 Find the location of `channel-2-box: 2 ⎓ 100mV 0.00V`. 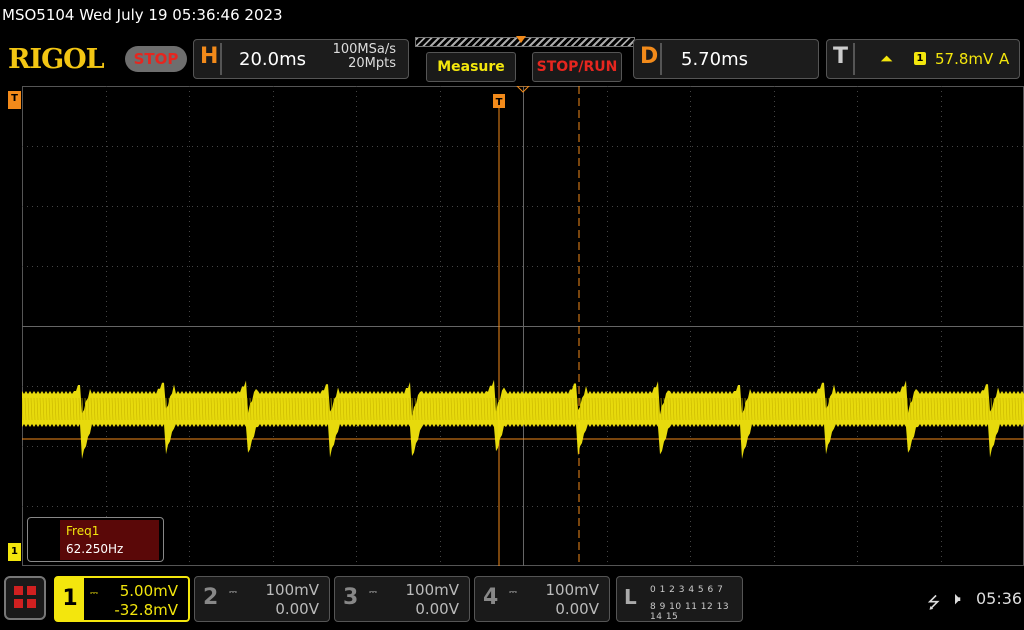

channel-2-box: 2 ⎓ 100mV 0.00V is located at coordinates (262, 599).